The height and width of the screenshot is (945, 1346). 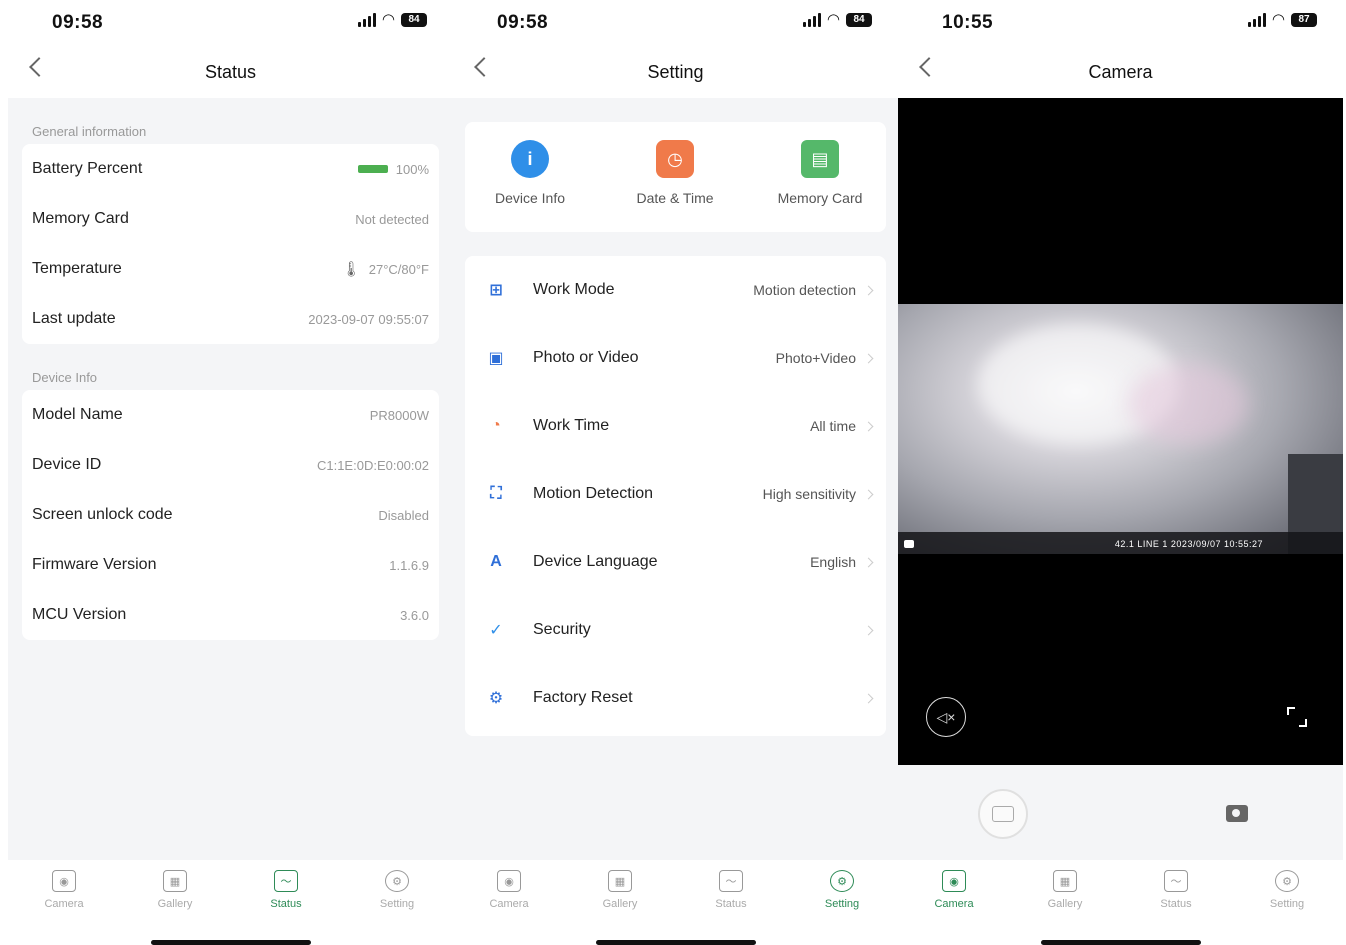 I want to click on row-device-id: Device ID C1:1E:0D:E0:00:02, so click(x=230, y=464).